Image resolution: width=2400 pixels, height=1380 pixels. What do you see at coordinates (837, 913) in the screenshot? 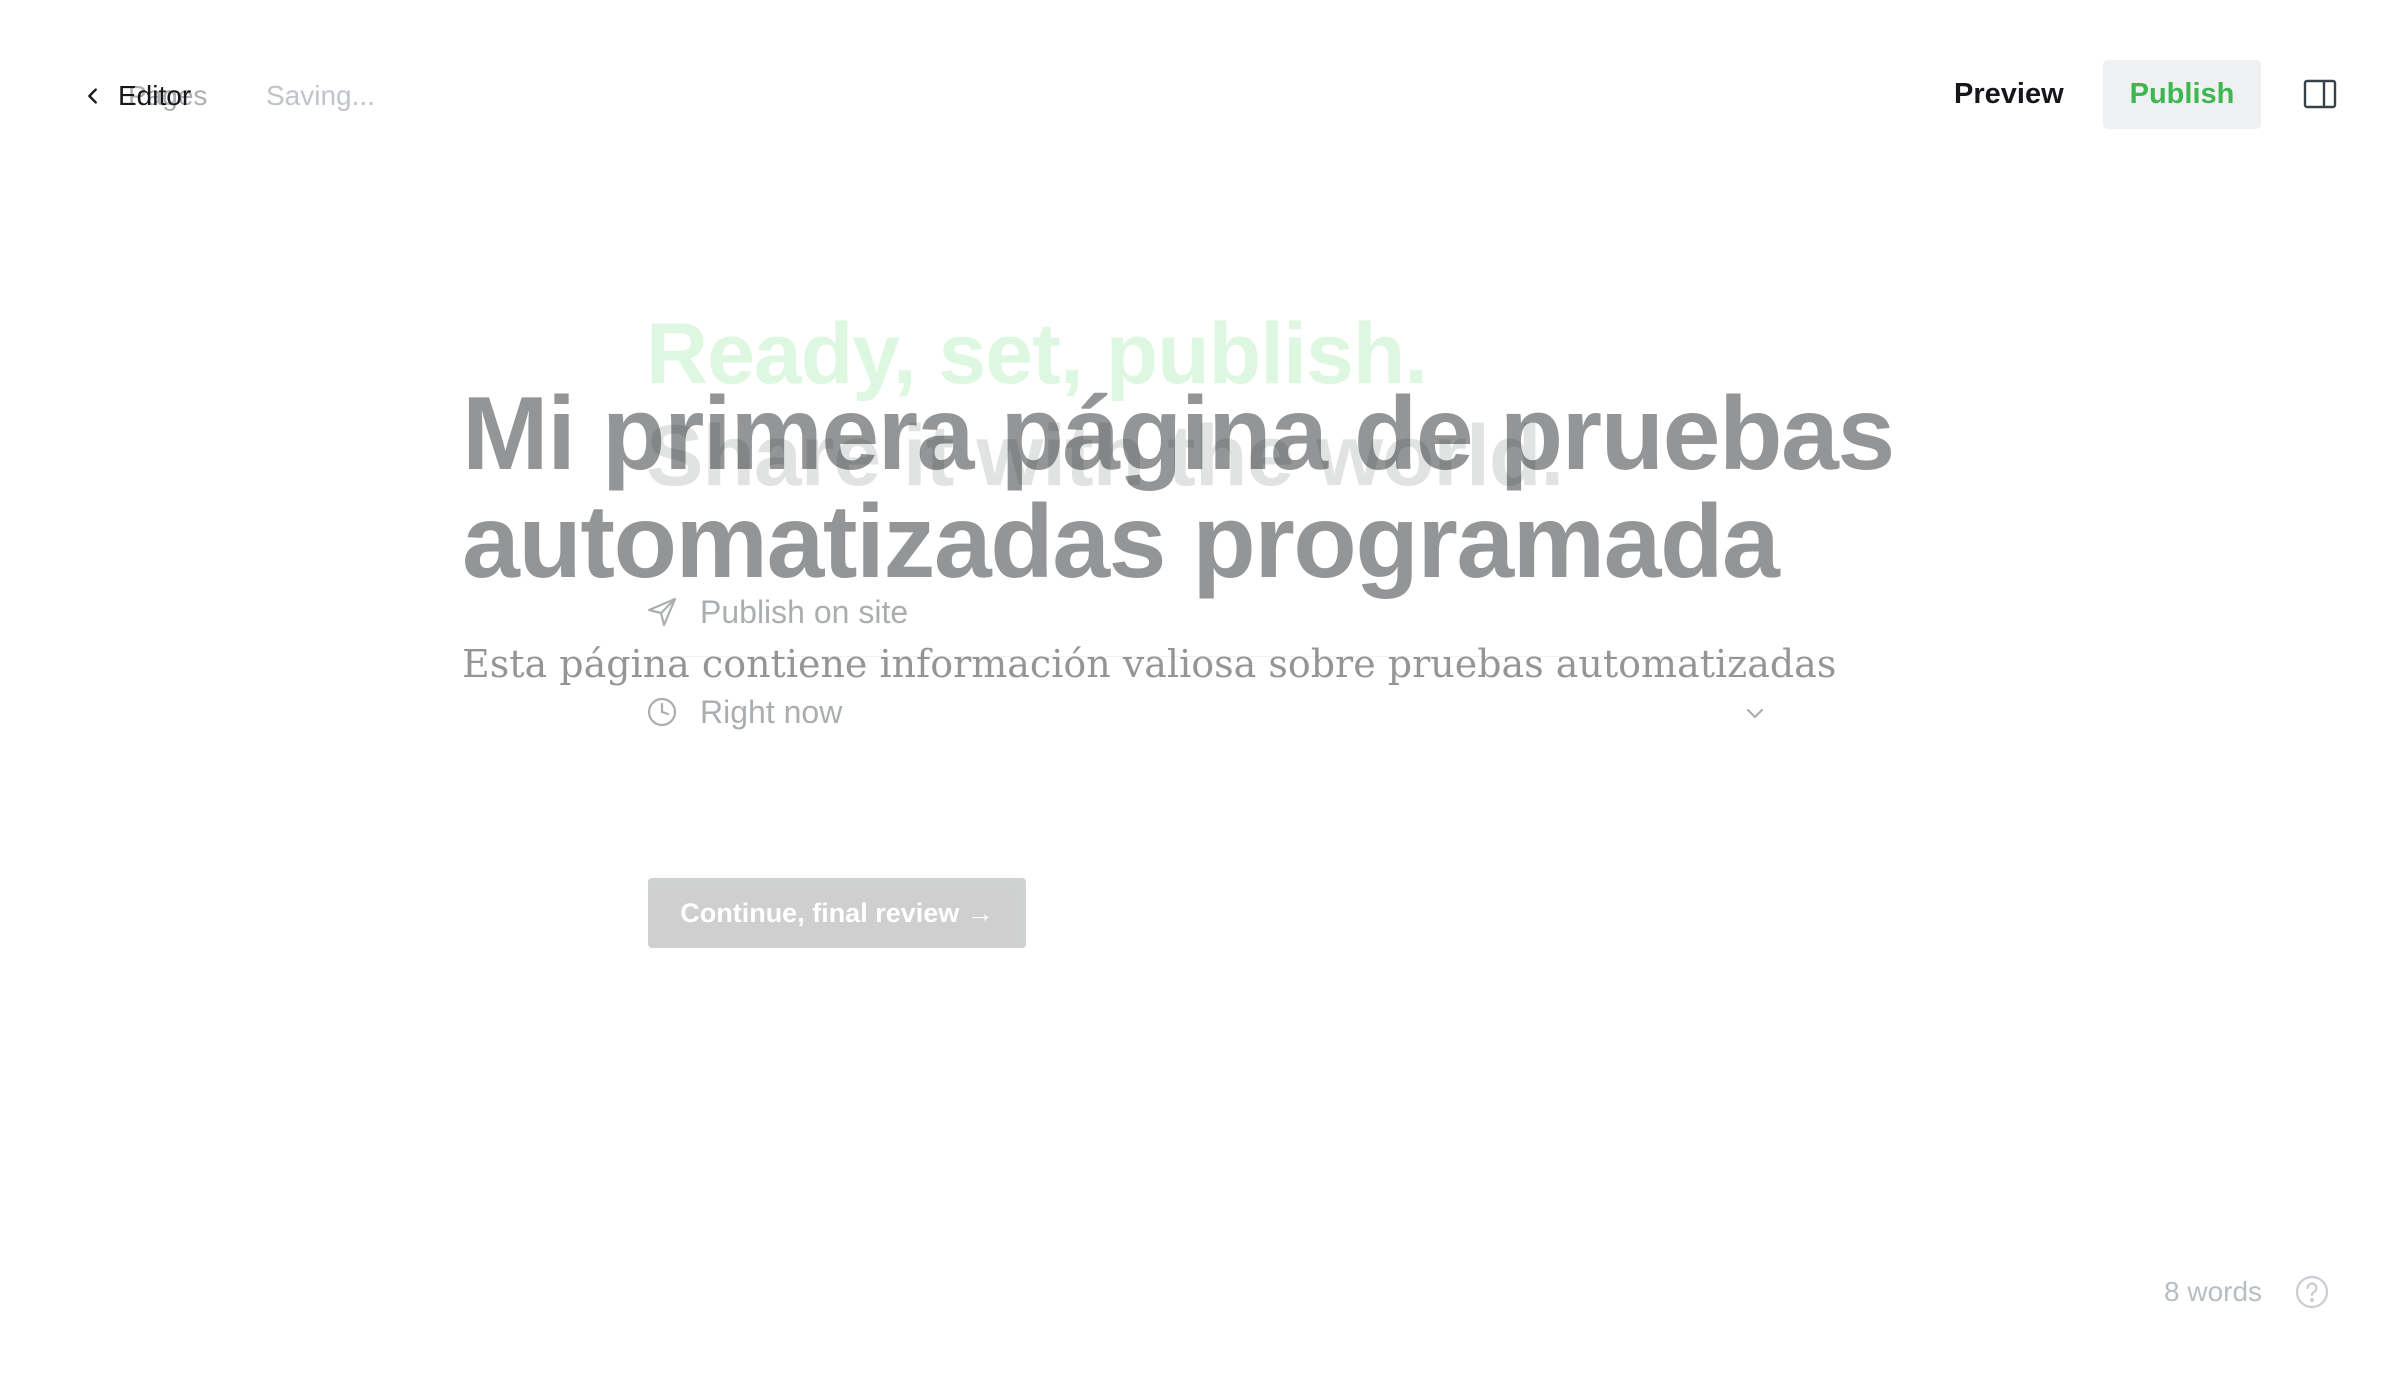
I see `continue-final-review-button: Continue, final review →` at bounding box center [837, 913].